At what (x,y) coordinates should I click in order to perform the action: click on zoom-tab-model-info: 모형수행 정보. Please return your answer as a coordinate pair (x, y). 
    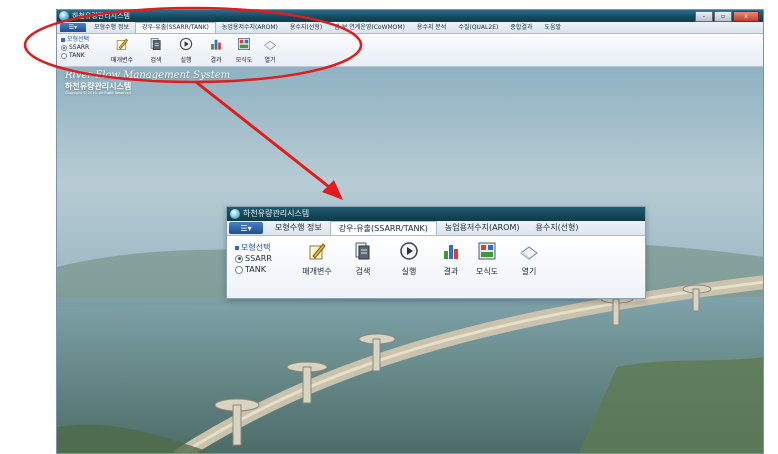
    Looking at the image, I should click on (298, 228).